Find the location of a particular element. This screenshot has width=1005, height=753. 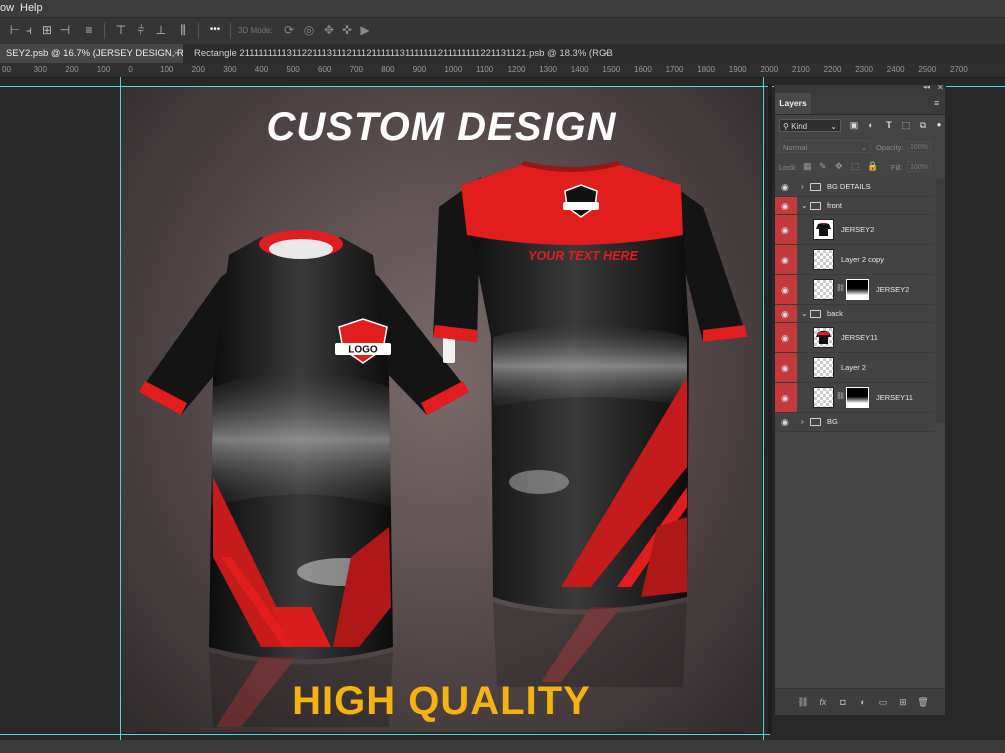

distribute-icon: ⫼ is located at coordinates (183, 30).